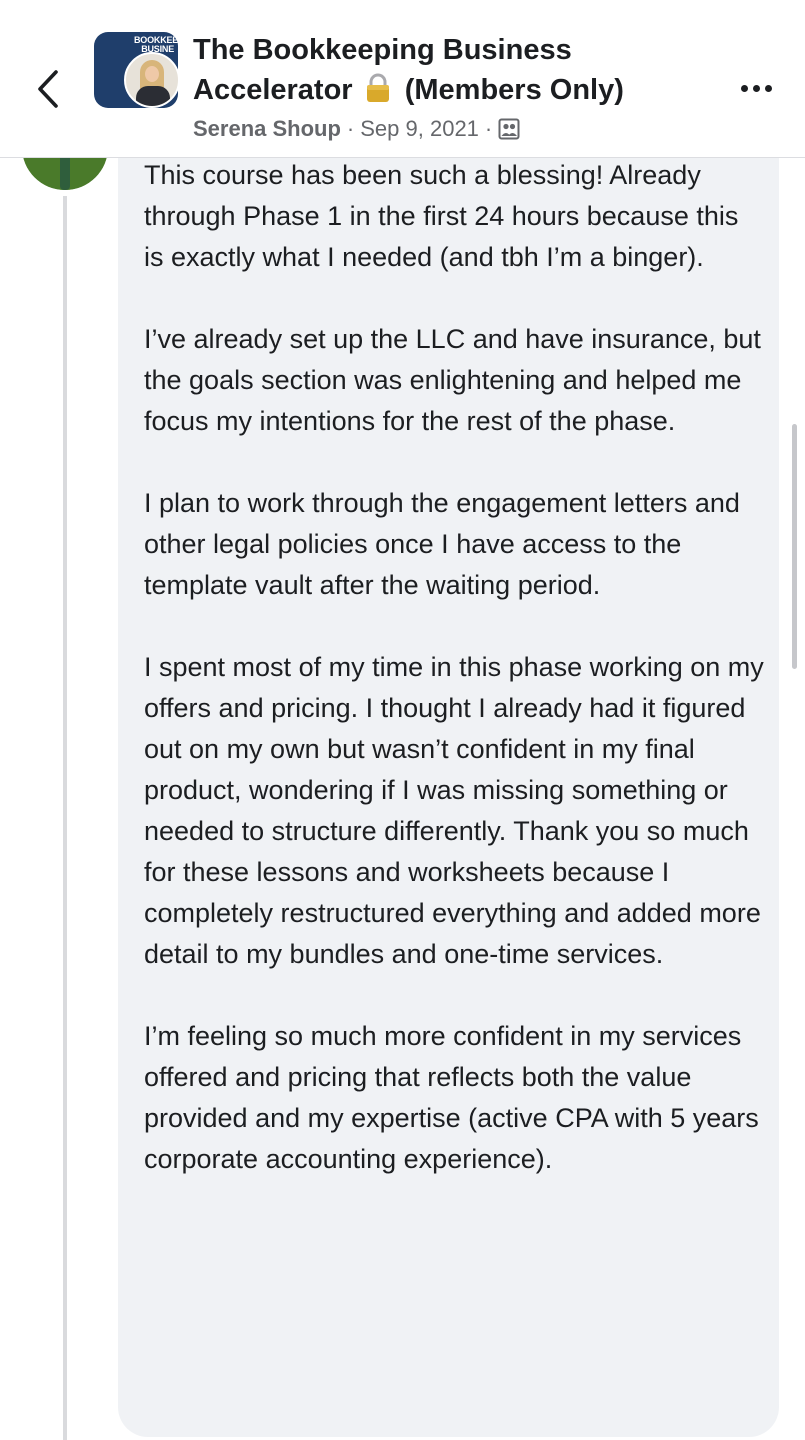  I want to click on post-meta: Serena Shoup · Sep 9, 2021 ·, so click(356, 129).